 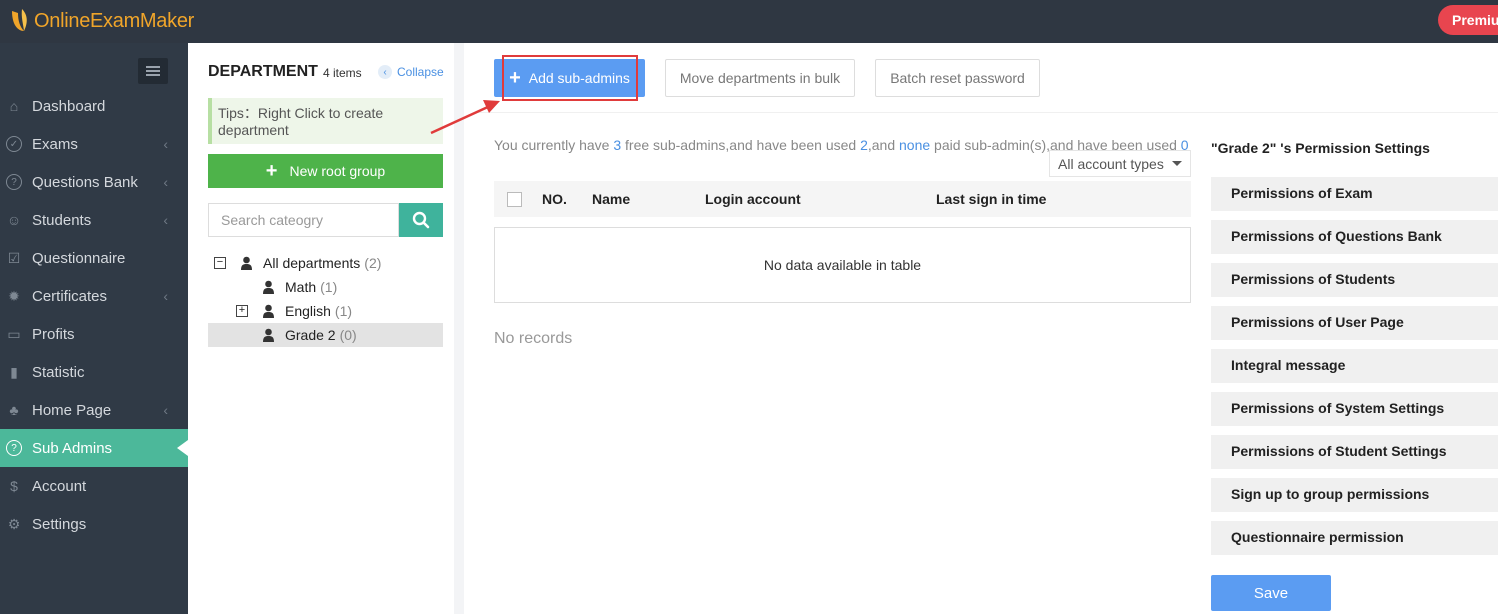 What do you see at coordinates (1354, 538) in the screenshot?
I see `permission-item: Questionnaire permission` at bounding box center [1354, 538].